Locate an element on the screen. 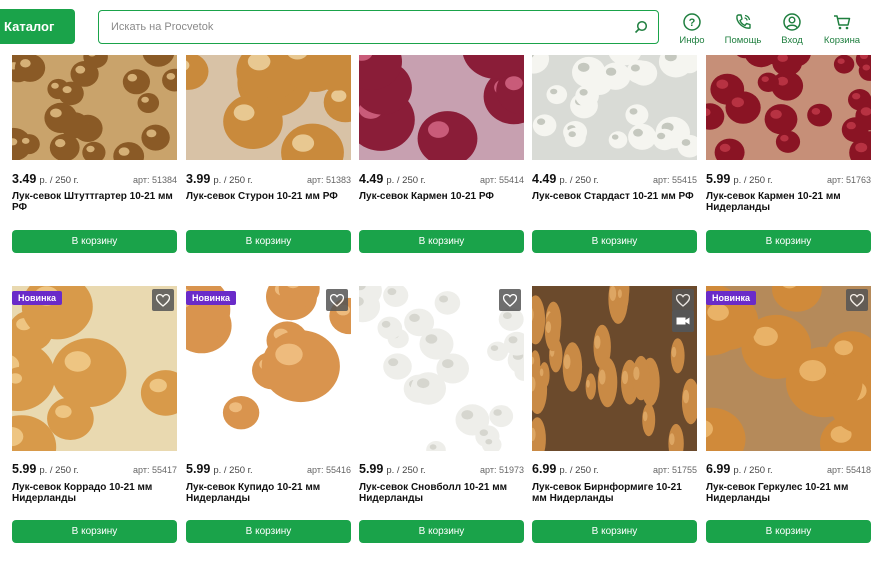 Image resolution: width=891 pixels, height=561 pixels. header-cart: Корзина is located at coordinates (842, 29).